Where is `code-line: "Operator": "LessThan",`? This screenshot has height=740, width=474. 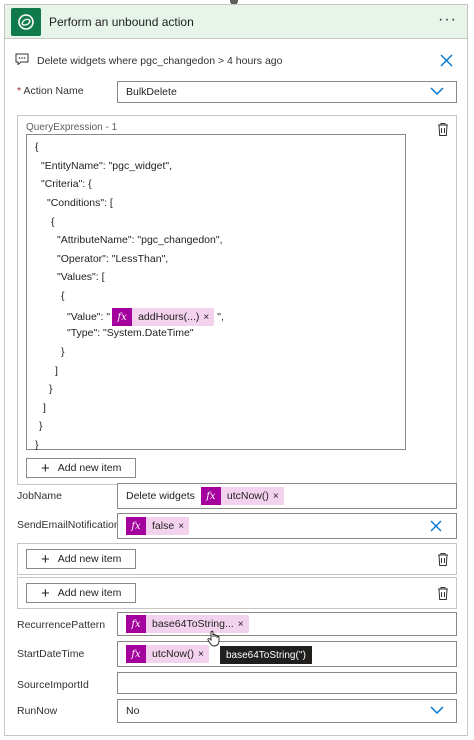
code-line: "Operator": "LessThan", is located at coordinates (113, 259).